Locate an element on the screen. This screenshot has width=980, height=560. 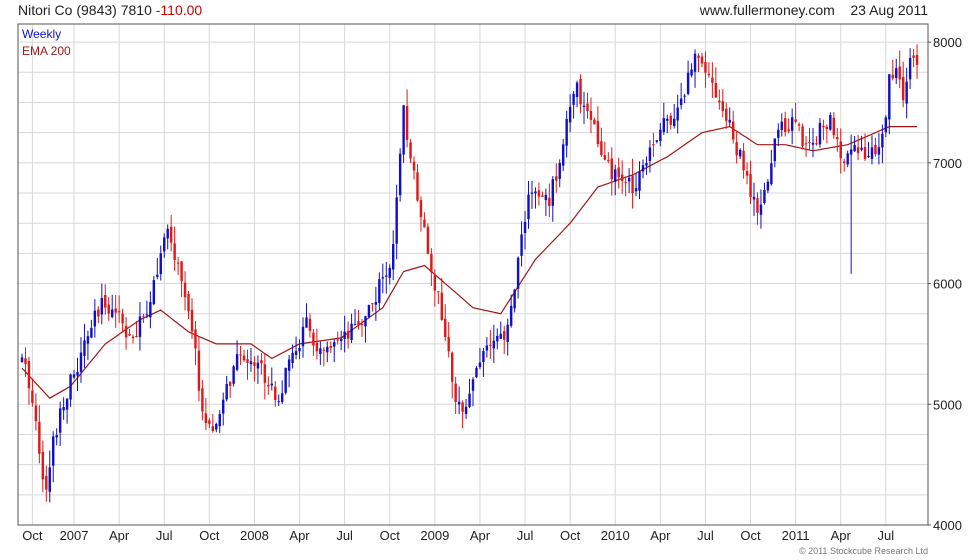
x-tick-label: 2008 is located at coordinates (254, 535).